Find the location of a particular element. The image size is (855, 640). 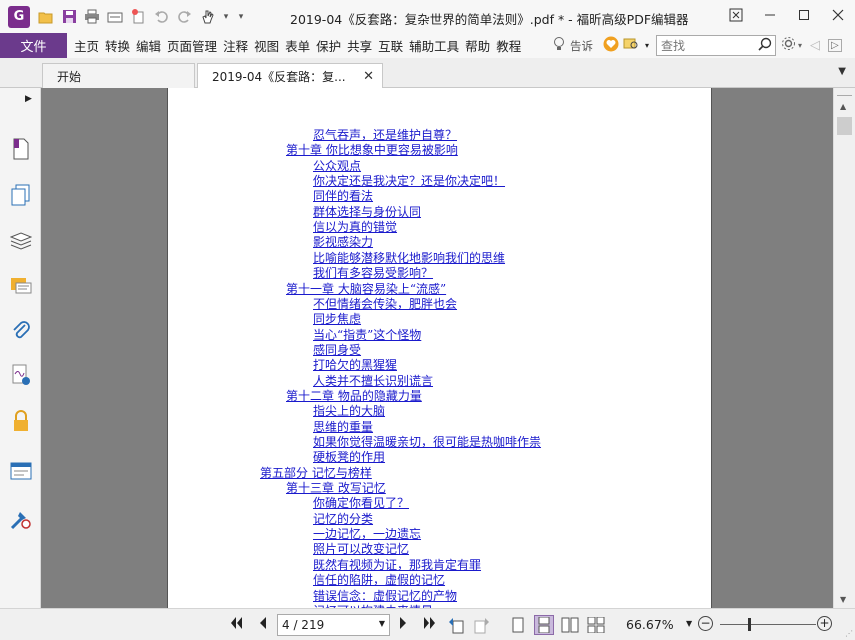

previous-view-icon is located at coordinates (456, 625).